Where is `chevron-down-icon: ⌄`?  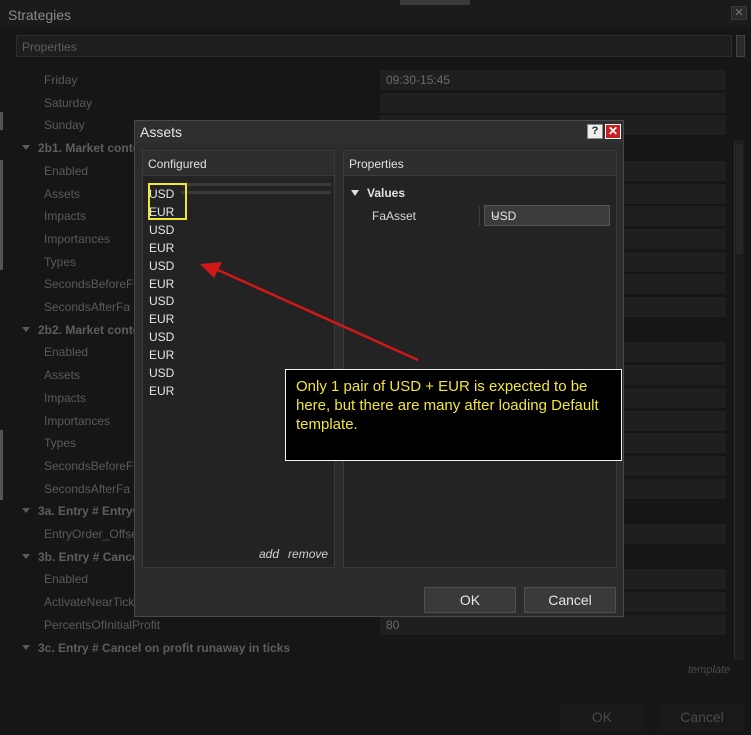 chevron-down-icon: ⌄ is located at coordinates (496, 215).